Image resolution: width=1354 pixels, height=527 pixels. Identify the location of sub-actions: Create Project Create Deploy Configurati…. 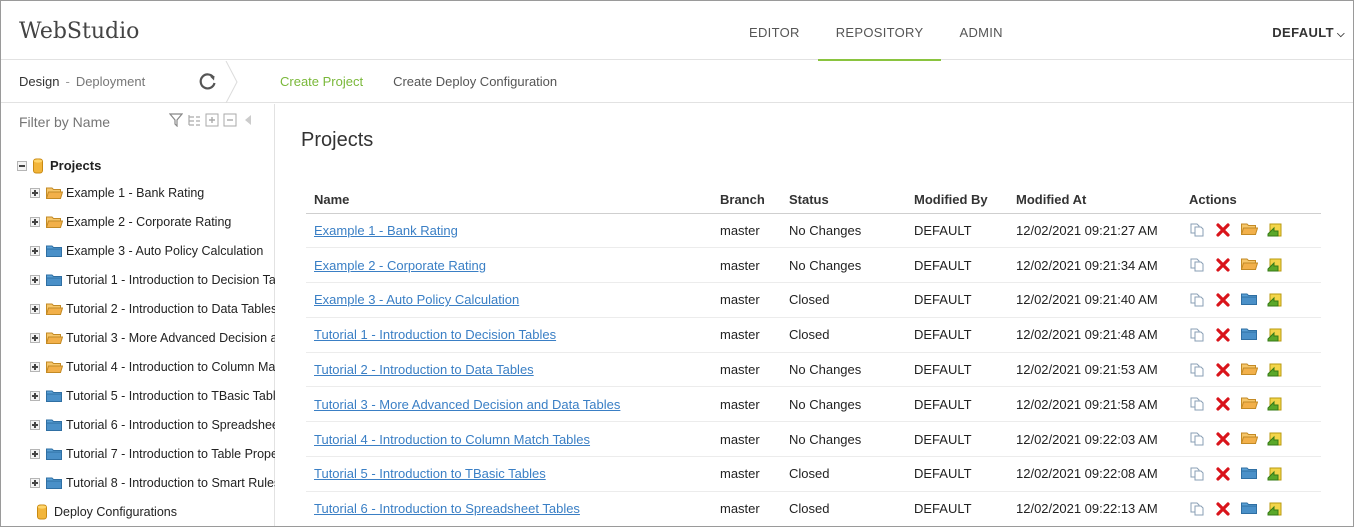
(418, 81).